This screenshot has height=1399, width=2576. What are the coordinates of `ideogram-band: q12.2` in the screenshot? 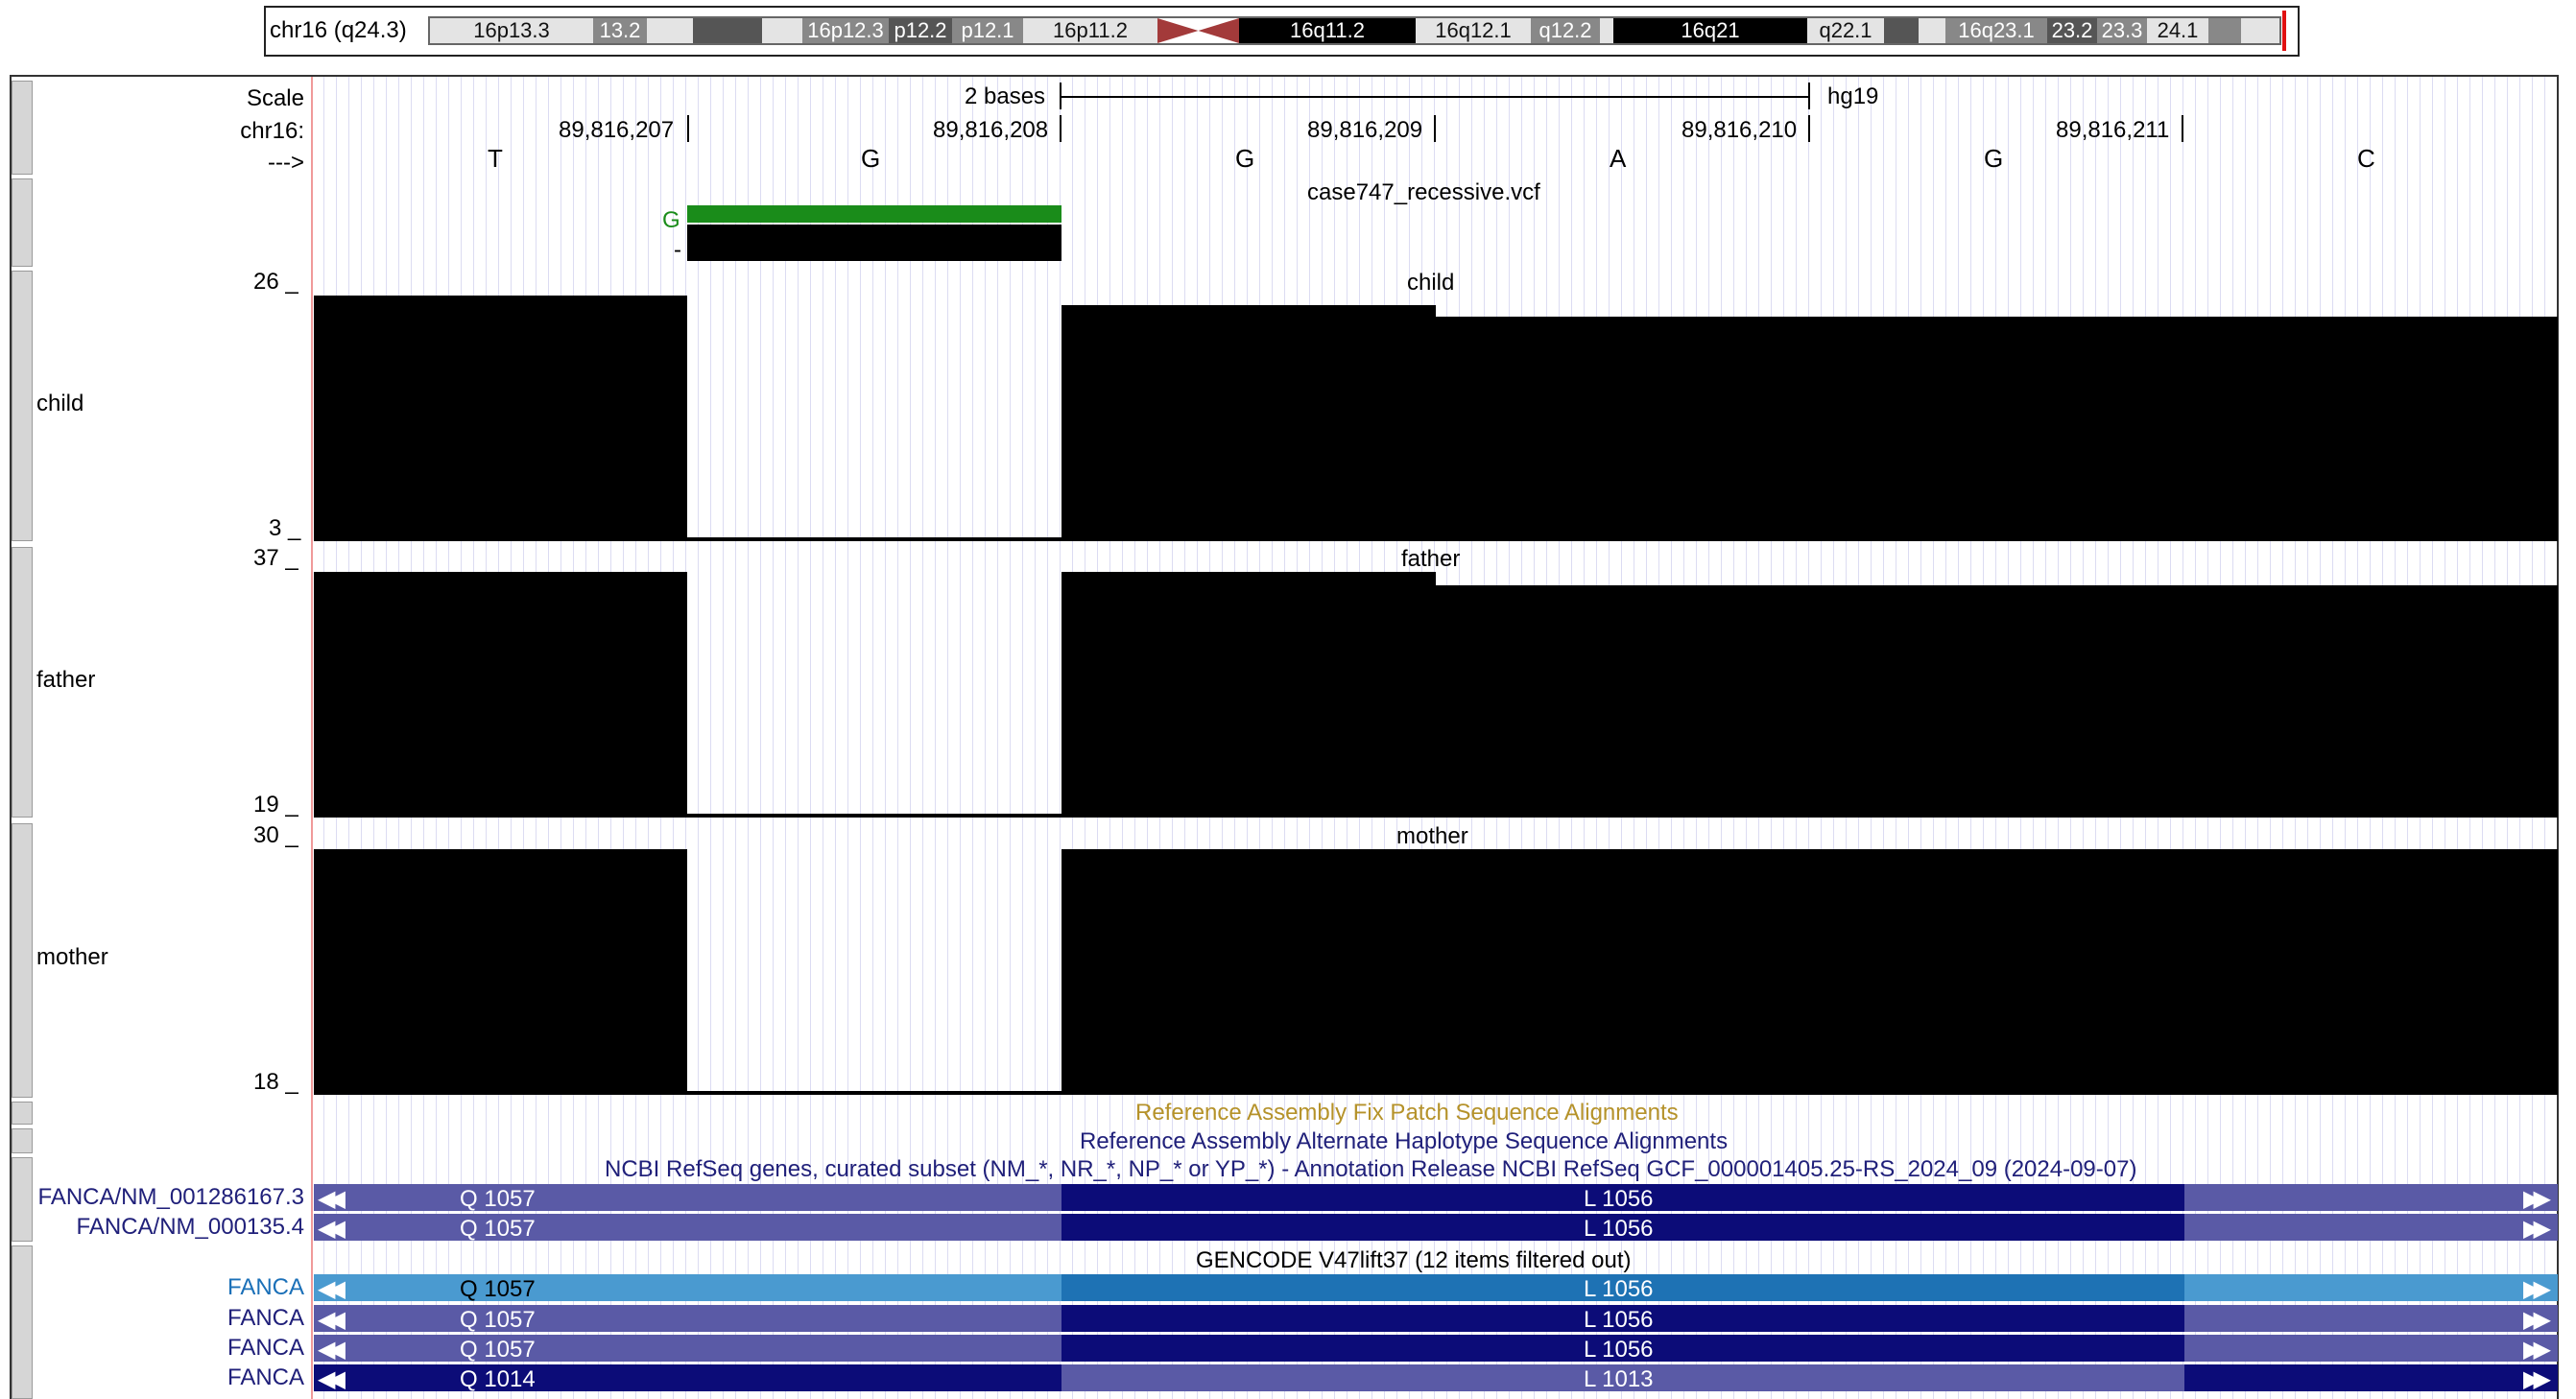 It's located at (1565, 31).